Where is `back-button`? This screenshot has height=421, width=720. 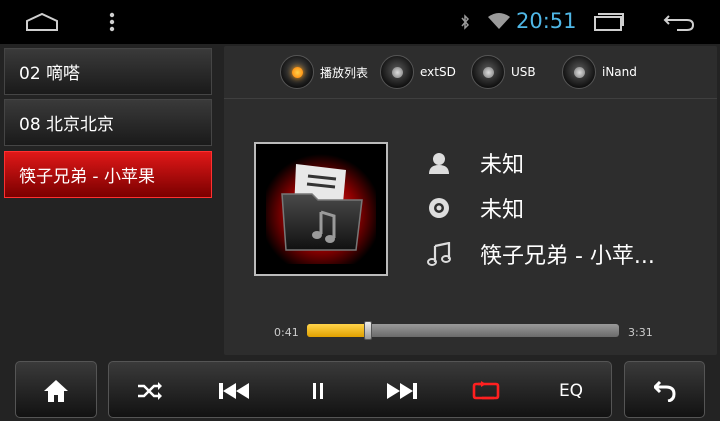
back-button is located at coordinates (664, 389).